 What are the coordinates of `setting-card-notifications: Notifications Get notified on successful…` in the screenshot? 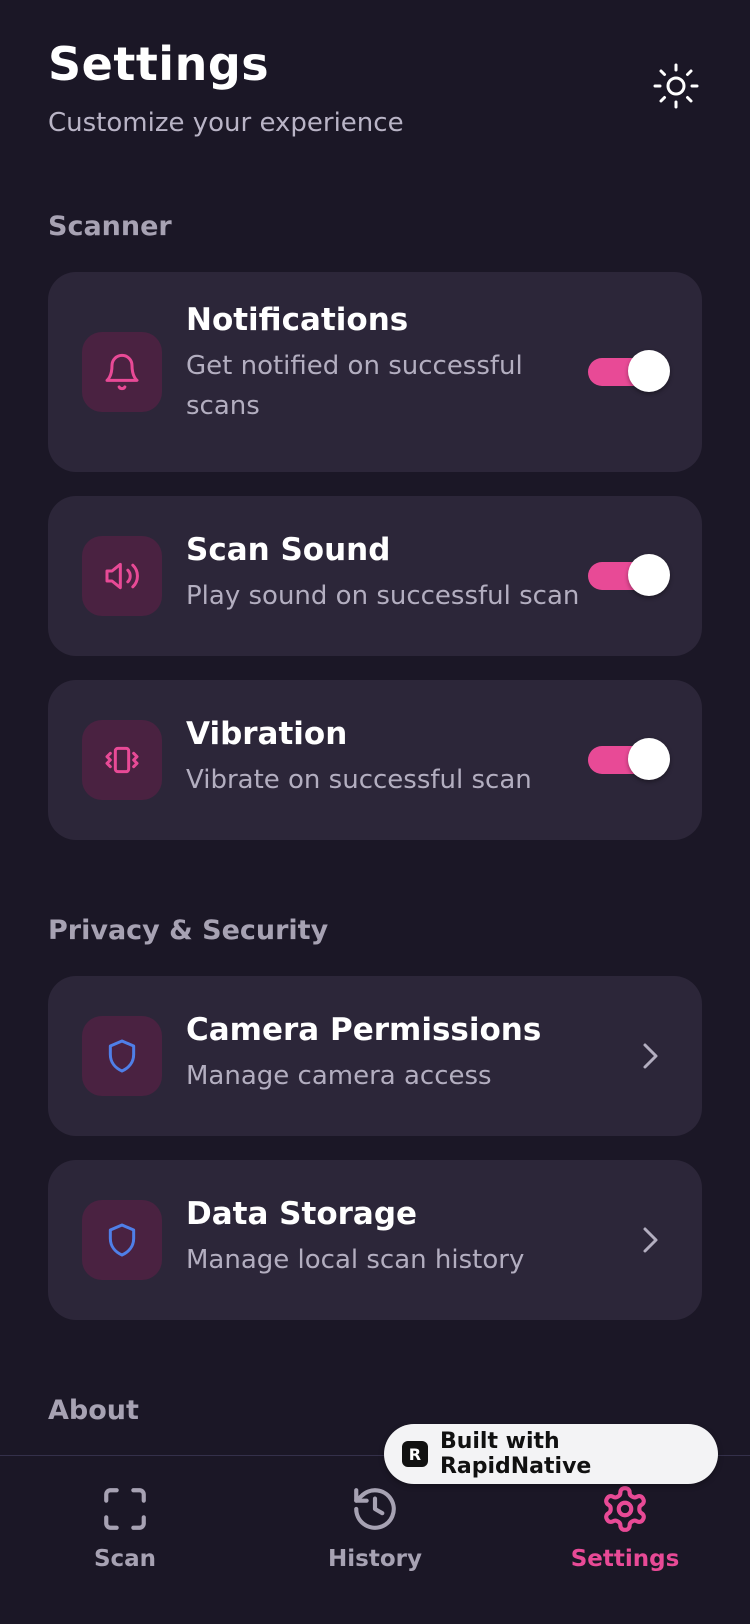 It's located at (375, 372).